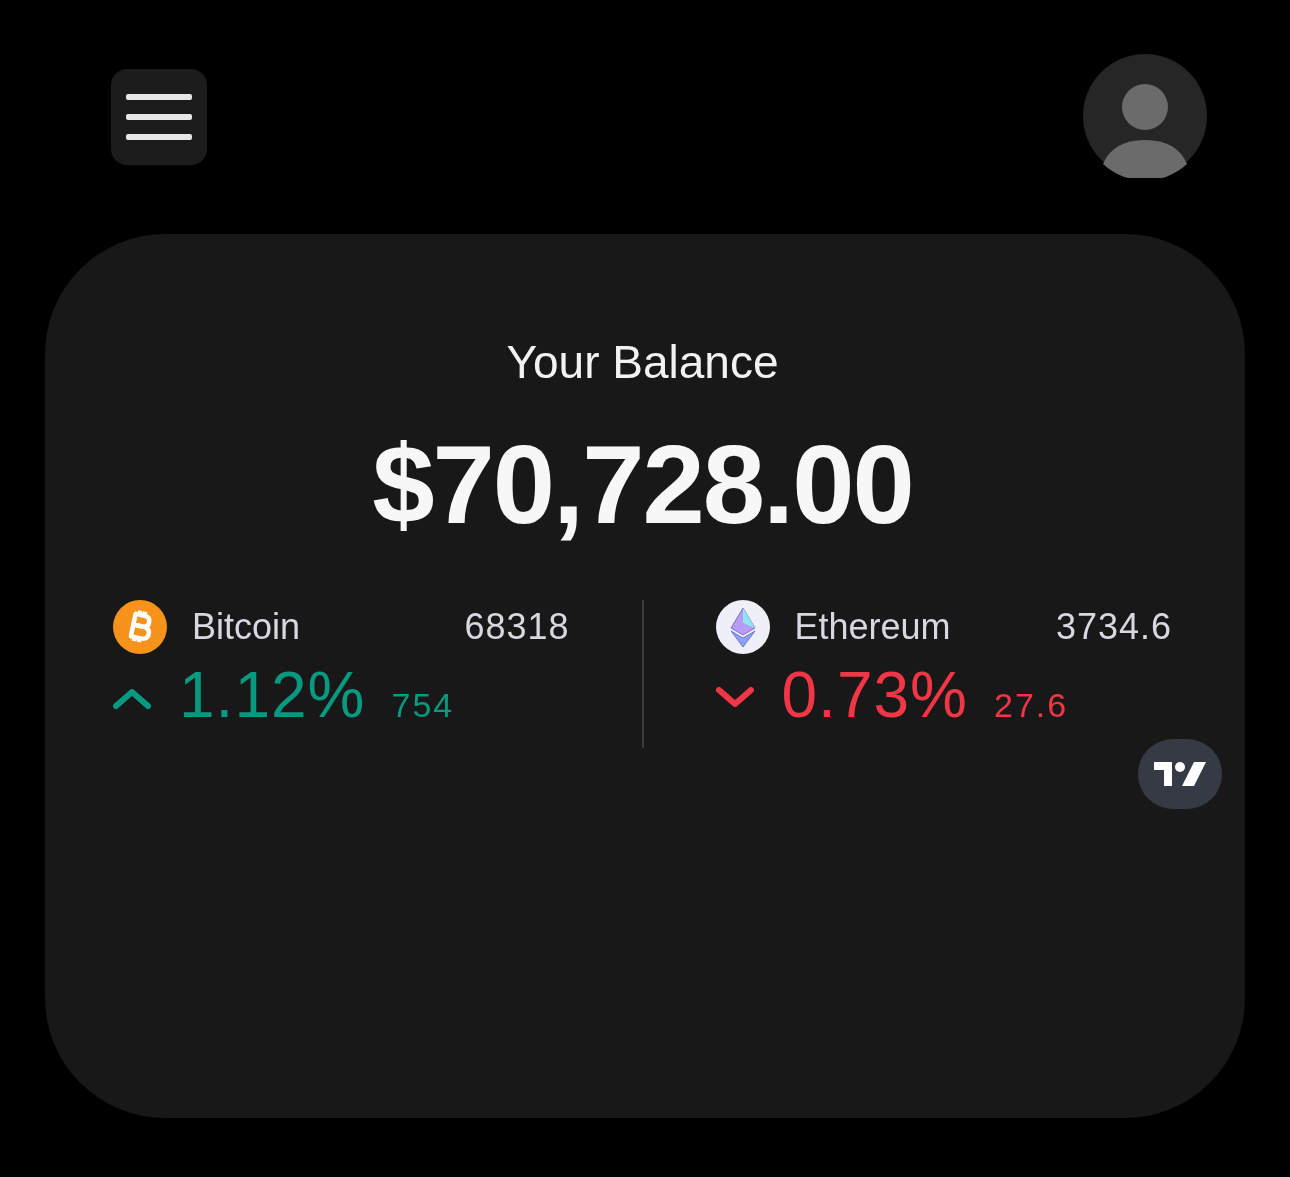 The image size is (1290, 1177). What do you see at coordinates (1031, 705) in the screenshot?
I see `price-change: 27.6` at bounding box center [1031, 705].